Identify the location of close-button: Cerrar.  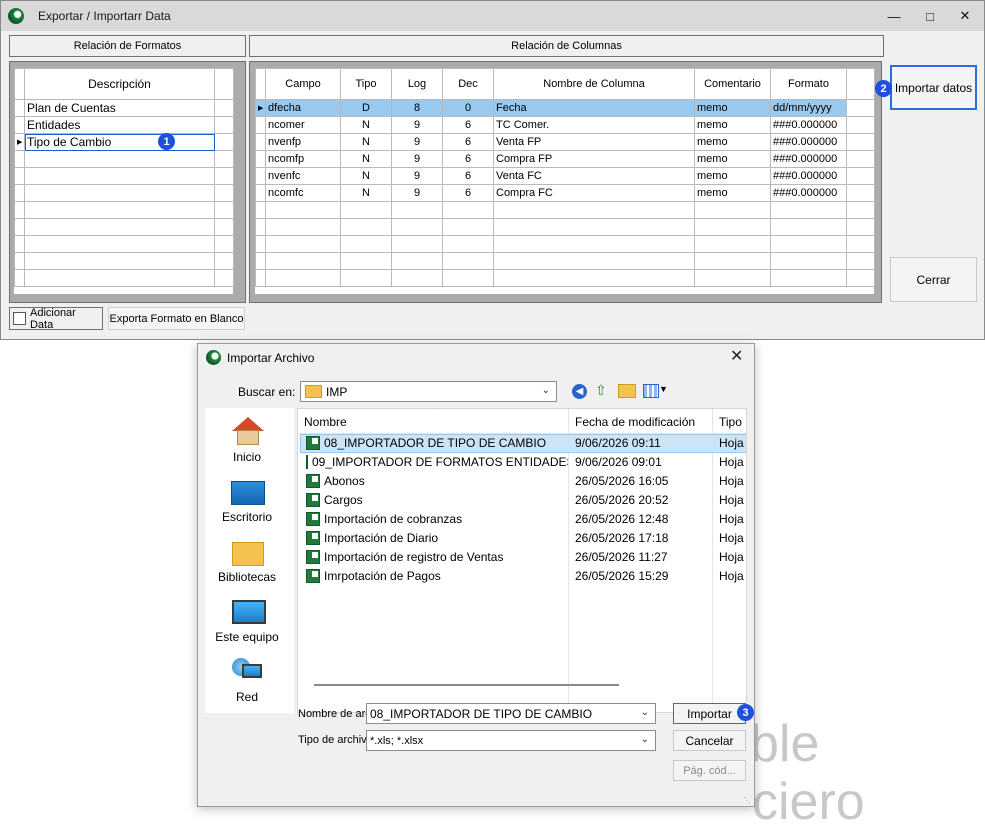
(933, 279).